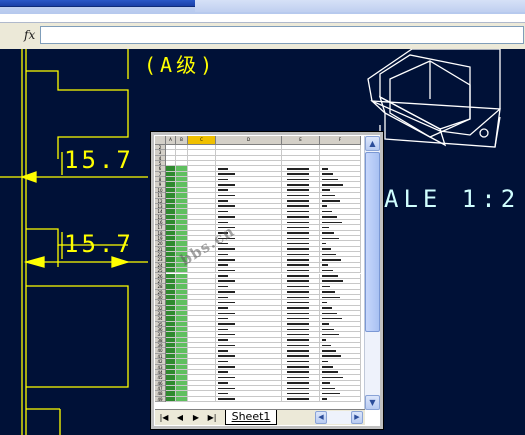 This screenshot has width=525, height=435. What do you see at coordinates (196, 417) in the screenshot?
I see `next-sheet-icon: ▶` at bounding box center [196, 417].